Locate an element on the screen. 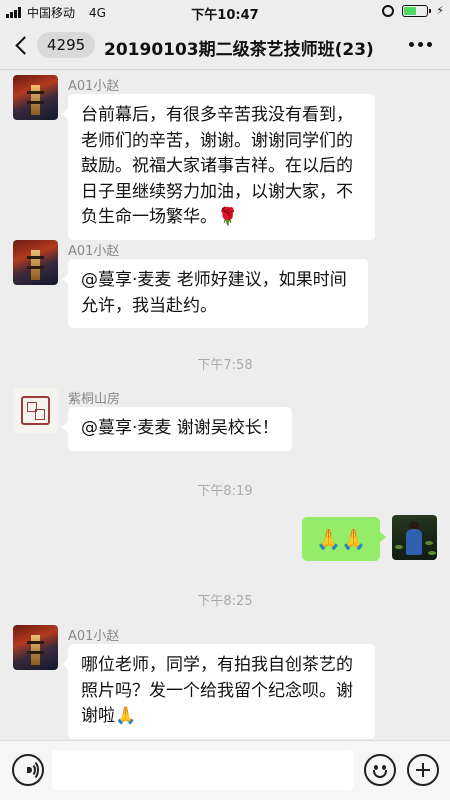 The image size is (450, 800). sender-name: 紫桐山房 is located at coordinates (94, 399).